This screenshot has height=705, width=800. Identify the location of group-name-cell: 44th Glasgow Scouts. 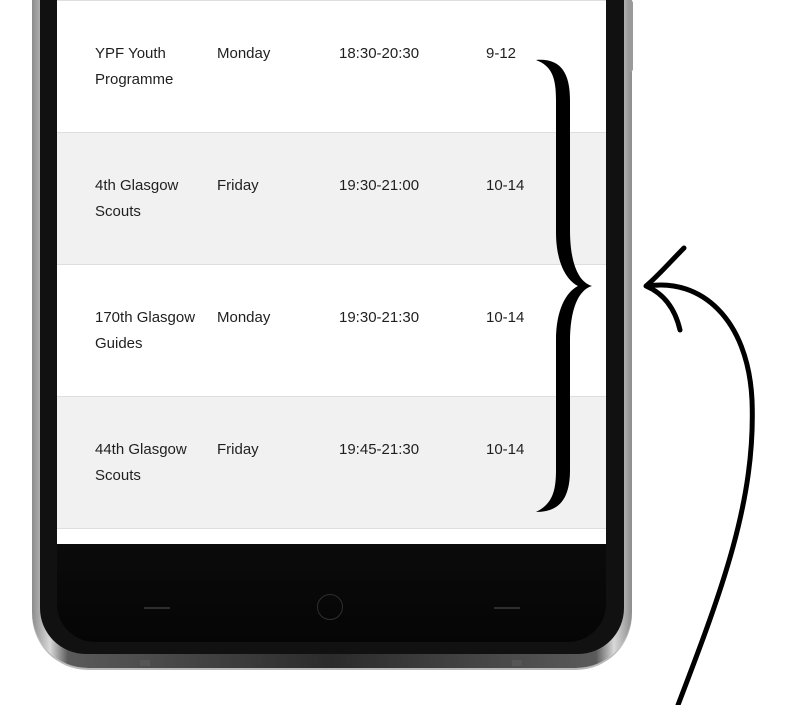
(141, 462).